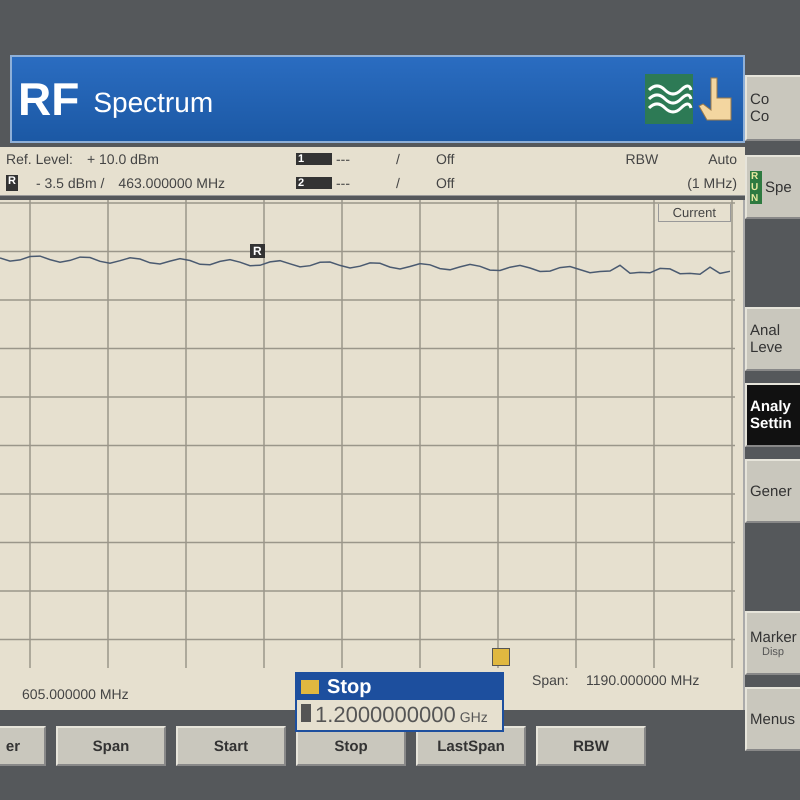 This screenshot has height=800, width=800. Describe the element at coordinates (111, 746) in the screenshot. I see `softkey-button: Span` at that location.